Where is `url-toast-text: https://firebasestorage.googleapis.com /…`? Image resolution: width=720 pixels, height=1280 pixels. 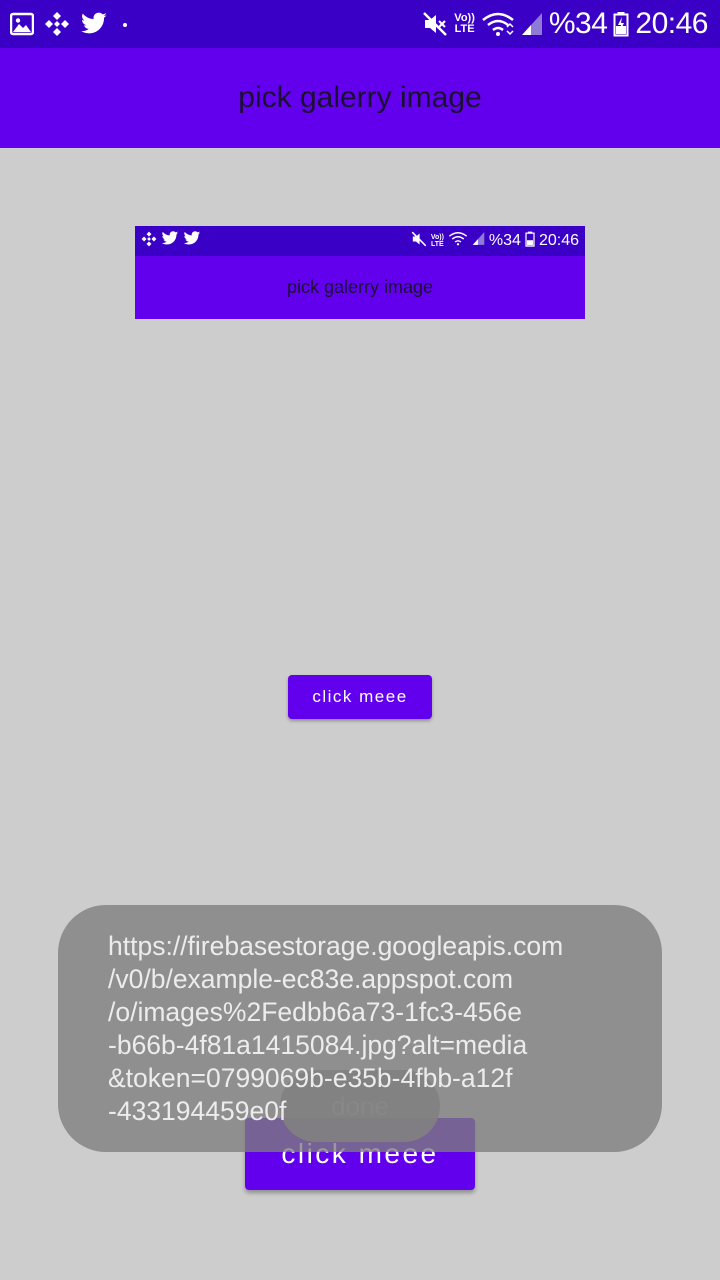
url-toast-text: https://firebasestorage.googleapis.com /… is located at coordinates (336, 1028).